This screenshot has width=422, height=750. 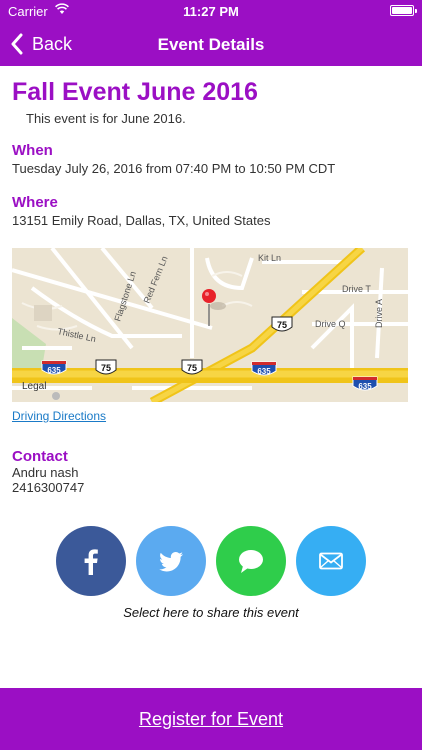 I want to click on header: Carrier 11:27 PM Back Event Details, so click(x=211, y=33).